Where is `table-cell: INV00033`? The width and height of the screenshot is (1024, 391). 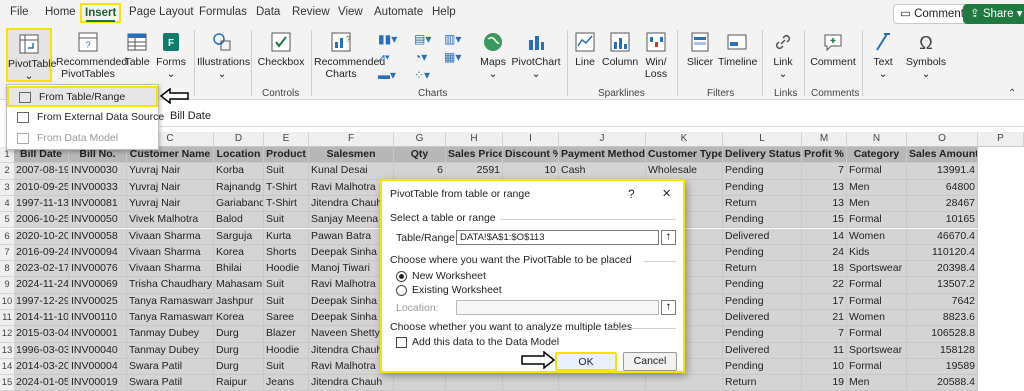
table-cell: INV00033 is located at coordinates (98, 187).